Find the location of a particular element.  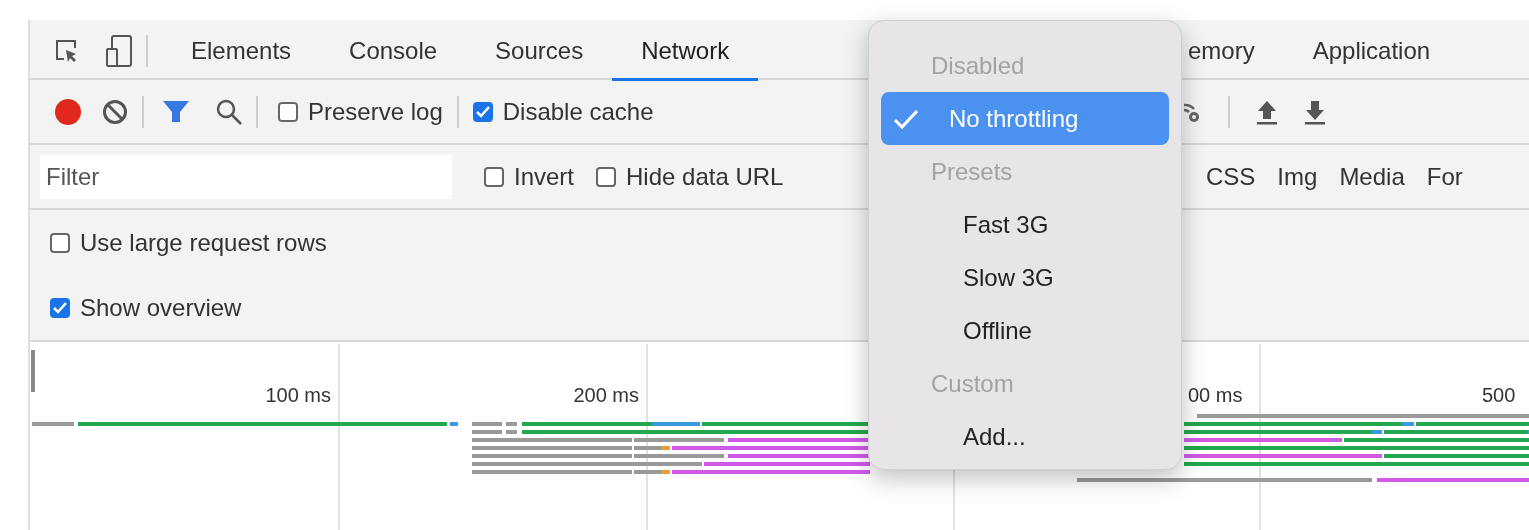

menu-header: Disabled is located at coordinates (978, 65).